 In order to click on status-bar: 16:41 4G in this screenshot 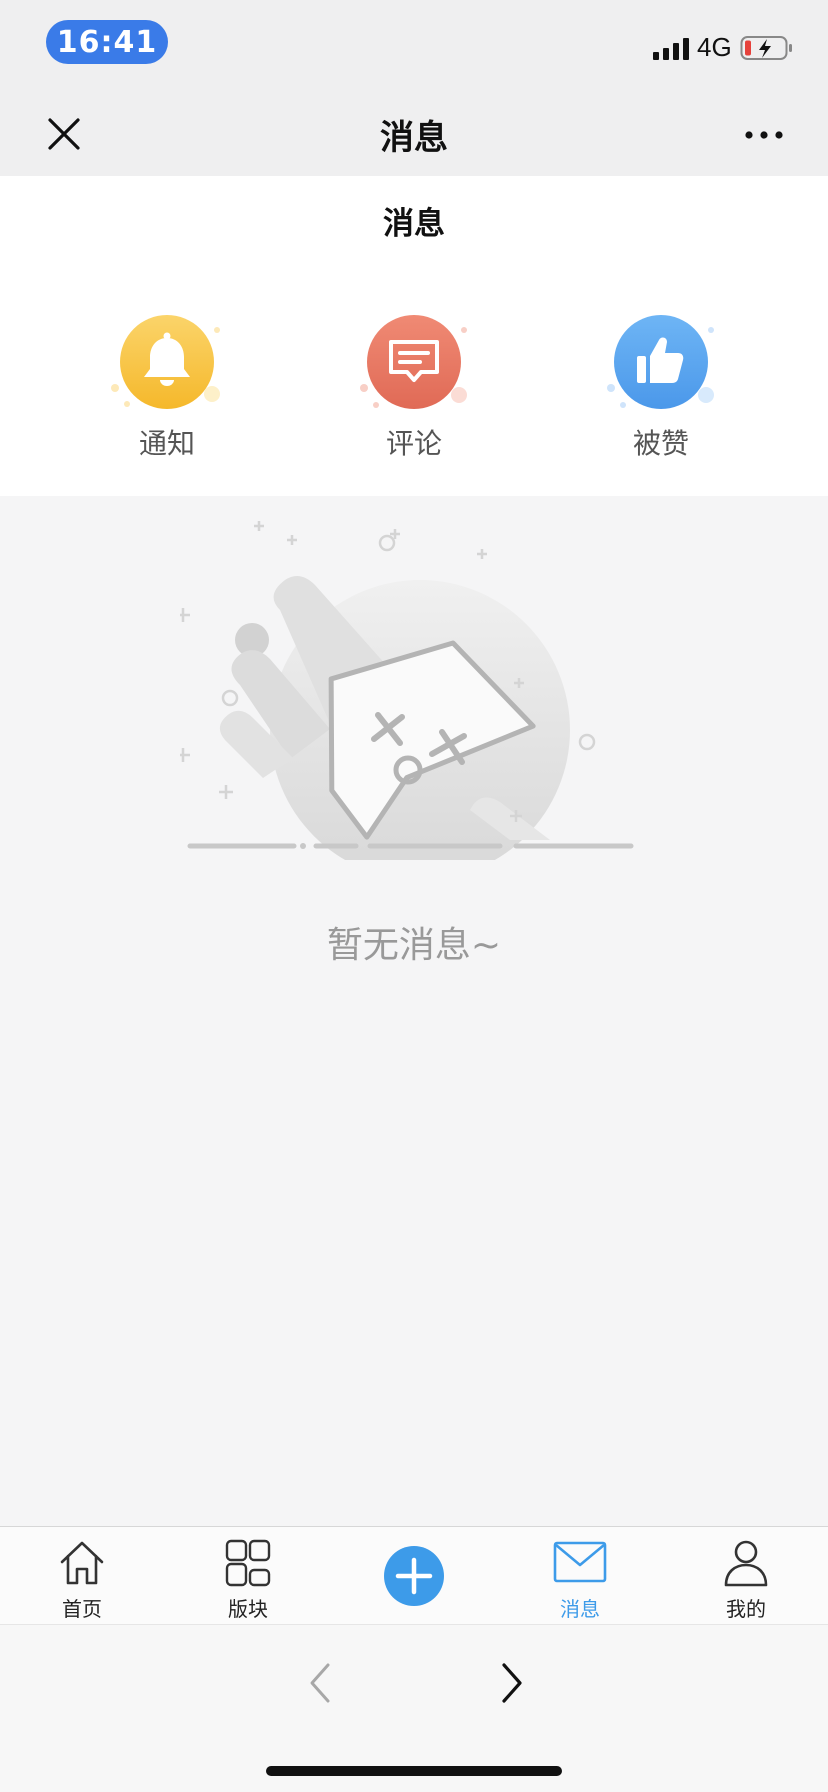, I will do `click(414, 44)`.